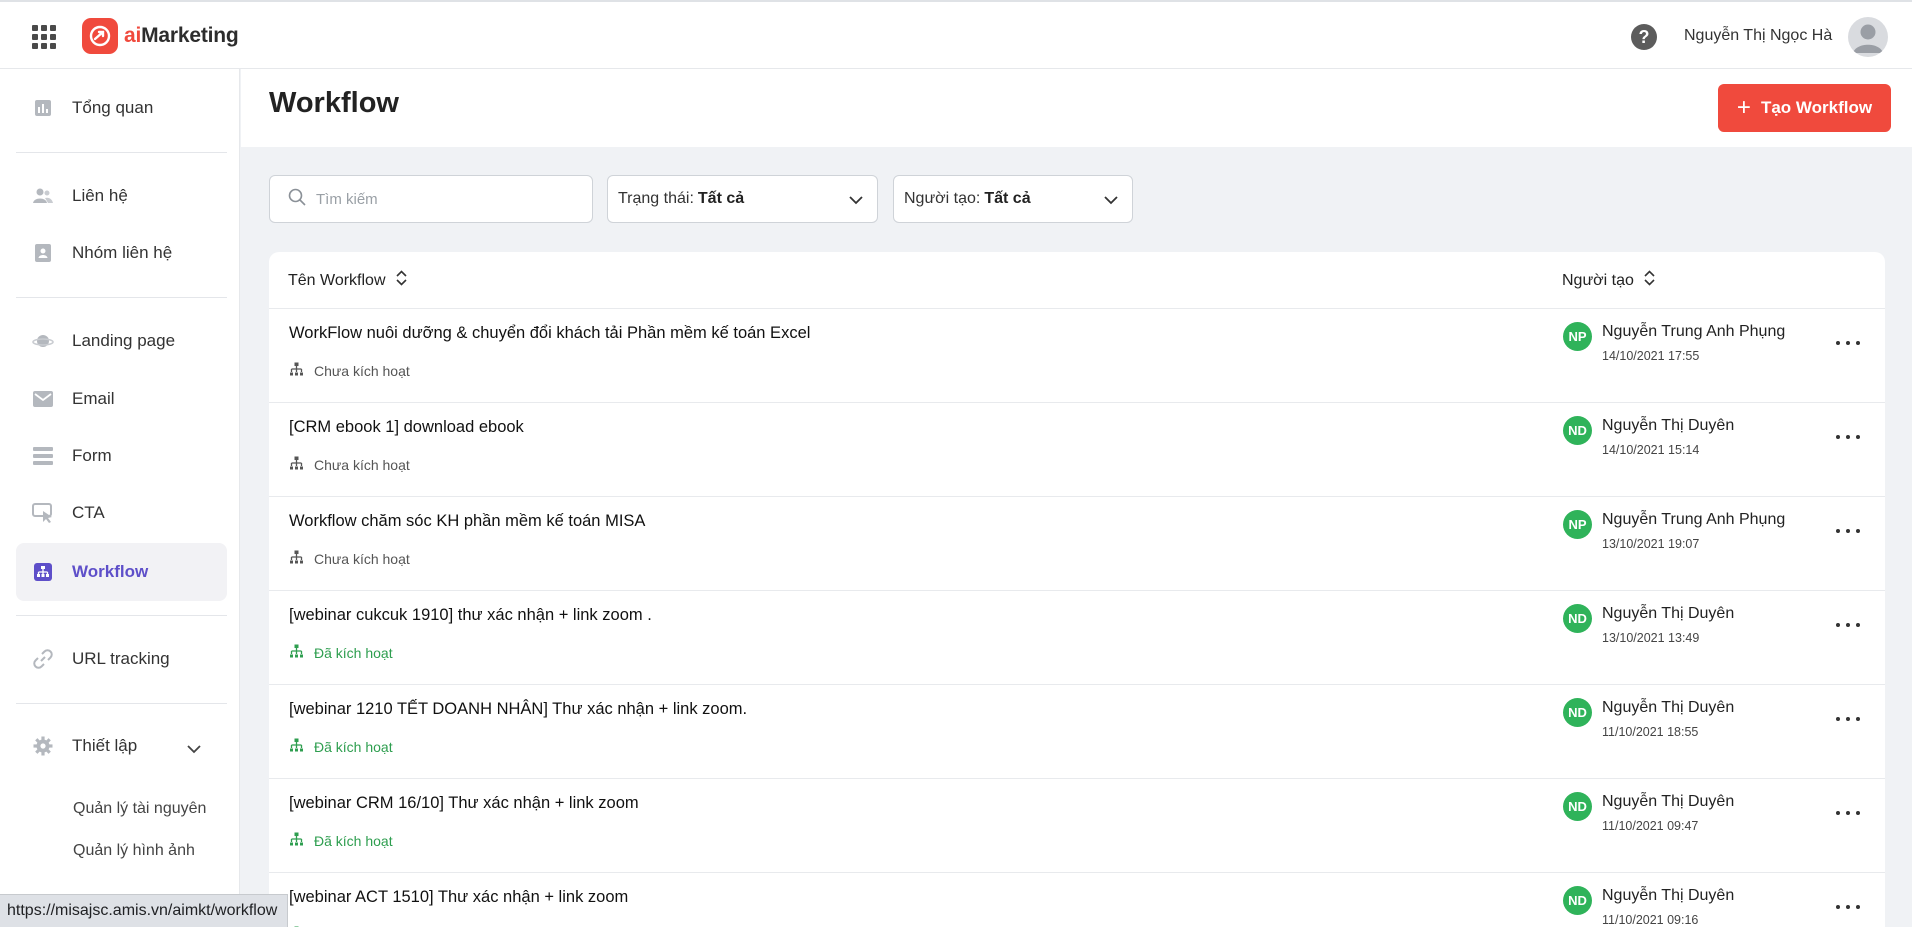 The height and width of the screenshot is (927, 1912). I want to click on created-time: 14/10/2021 17:55, so click(1651, 356).